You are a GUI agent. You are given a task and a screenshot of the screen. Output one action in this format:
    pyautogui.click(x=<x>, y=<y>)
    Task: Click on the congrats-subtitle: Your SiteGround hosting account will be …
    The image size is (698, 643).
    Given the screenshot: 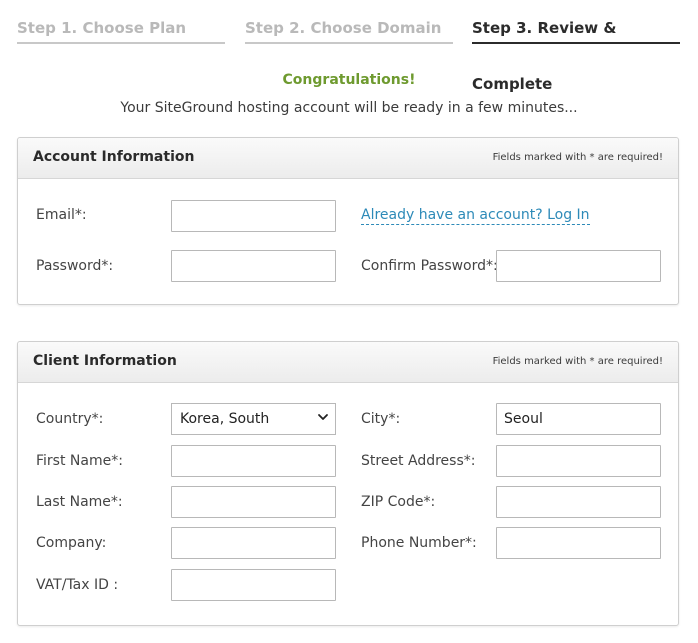 What is the action you would take?
    pyautogui.click(x=349, y=108)
    